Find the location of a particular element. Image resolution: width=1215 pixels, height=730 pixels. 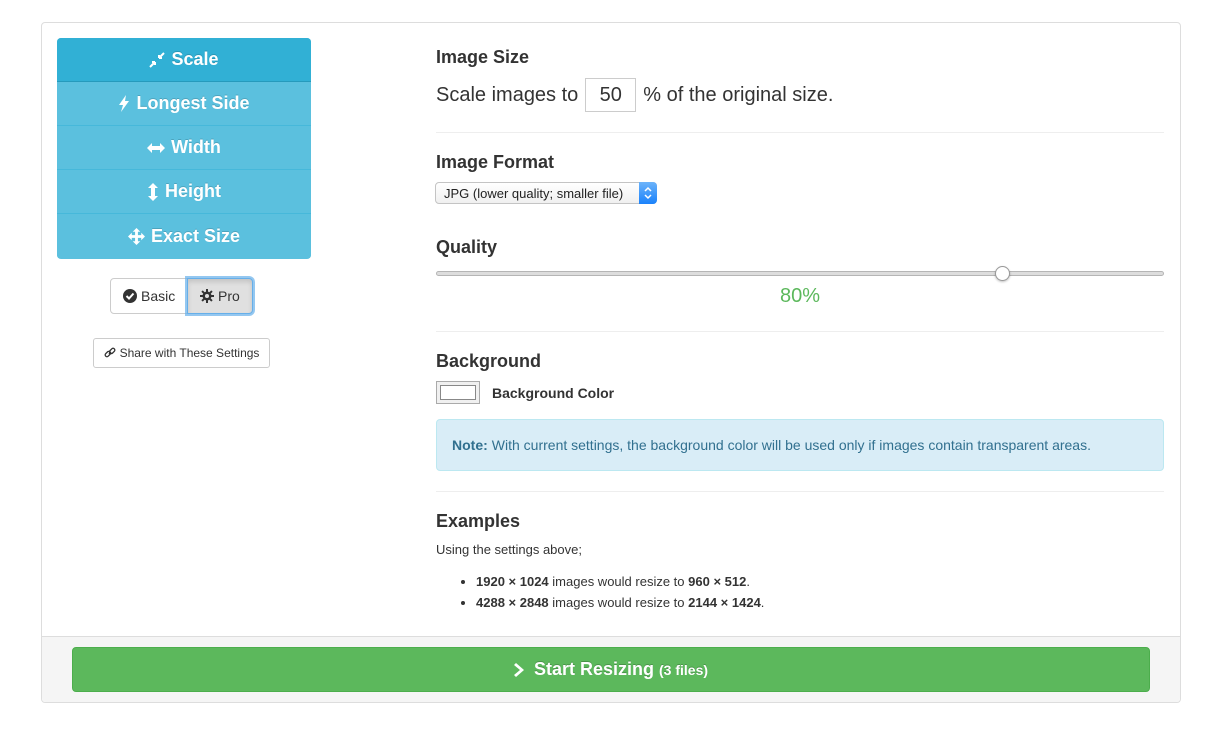

nav-item-label: Scale is located at coordinates (195, 59).